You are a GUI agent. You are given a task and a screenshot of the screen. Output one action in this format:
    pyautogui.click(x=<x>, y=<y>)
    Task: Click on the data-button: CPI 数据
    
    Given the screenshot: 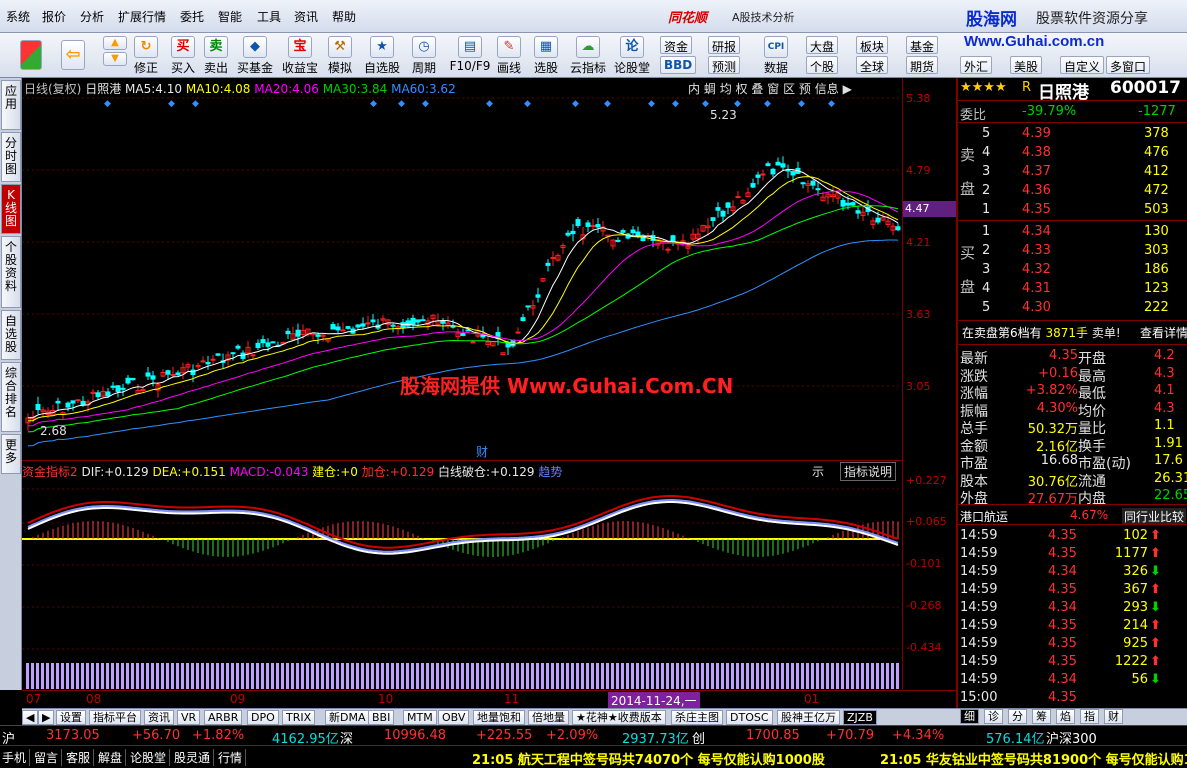 What is the action you would take?
    pyautogui.click(x=776, y=55)
    